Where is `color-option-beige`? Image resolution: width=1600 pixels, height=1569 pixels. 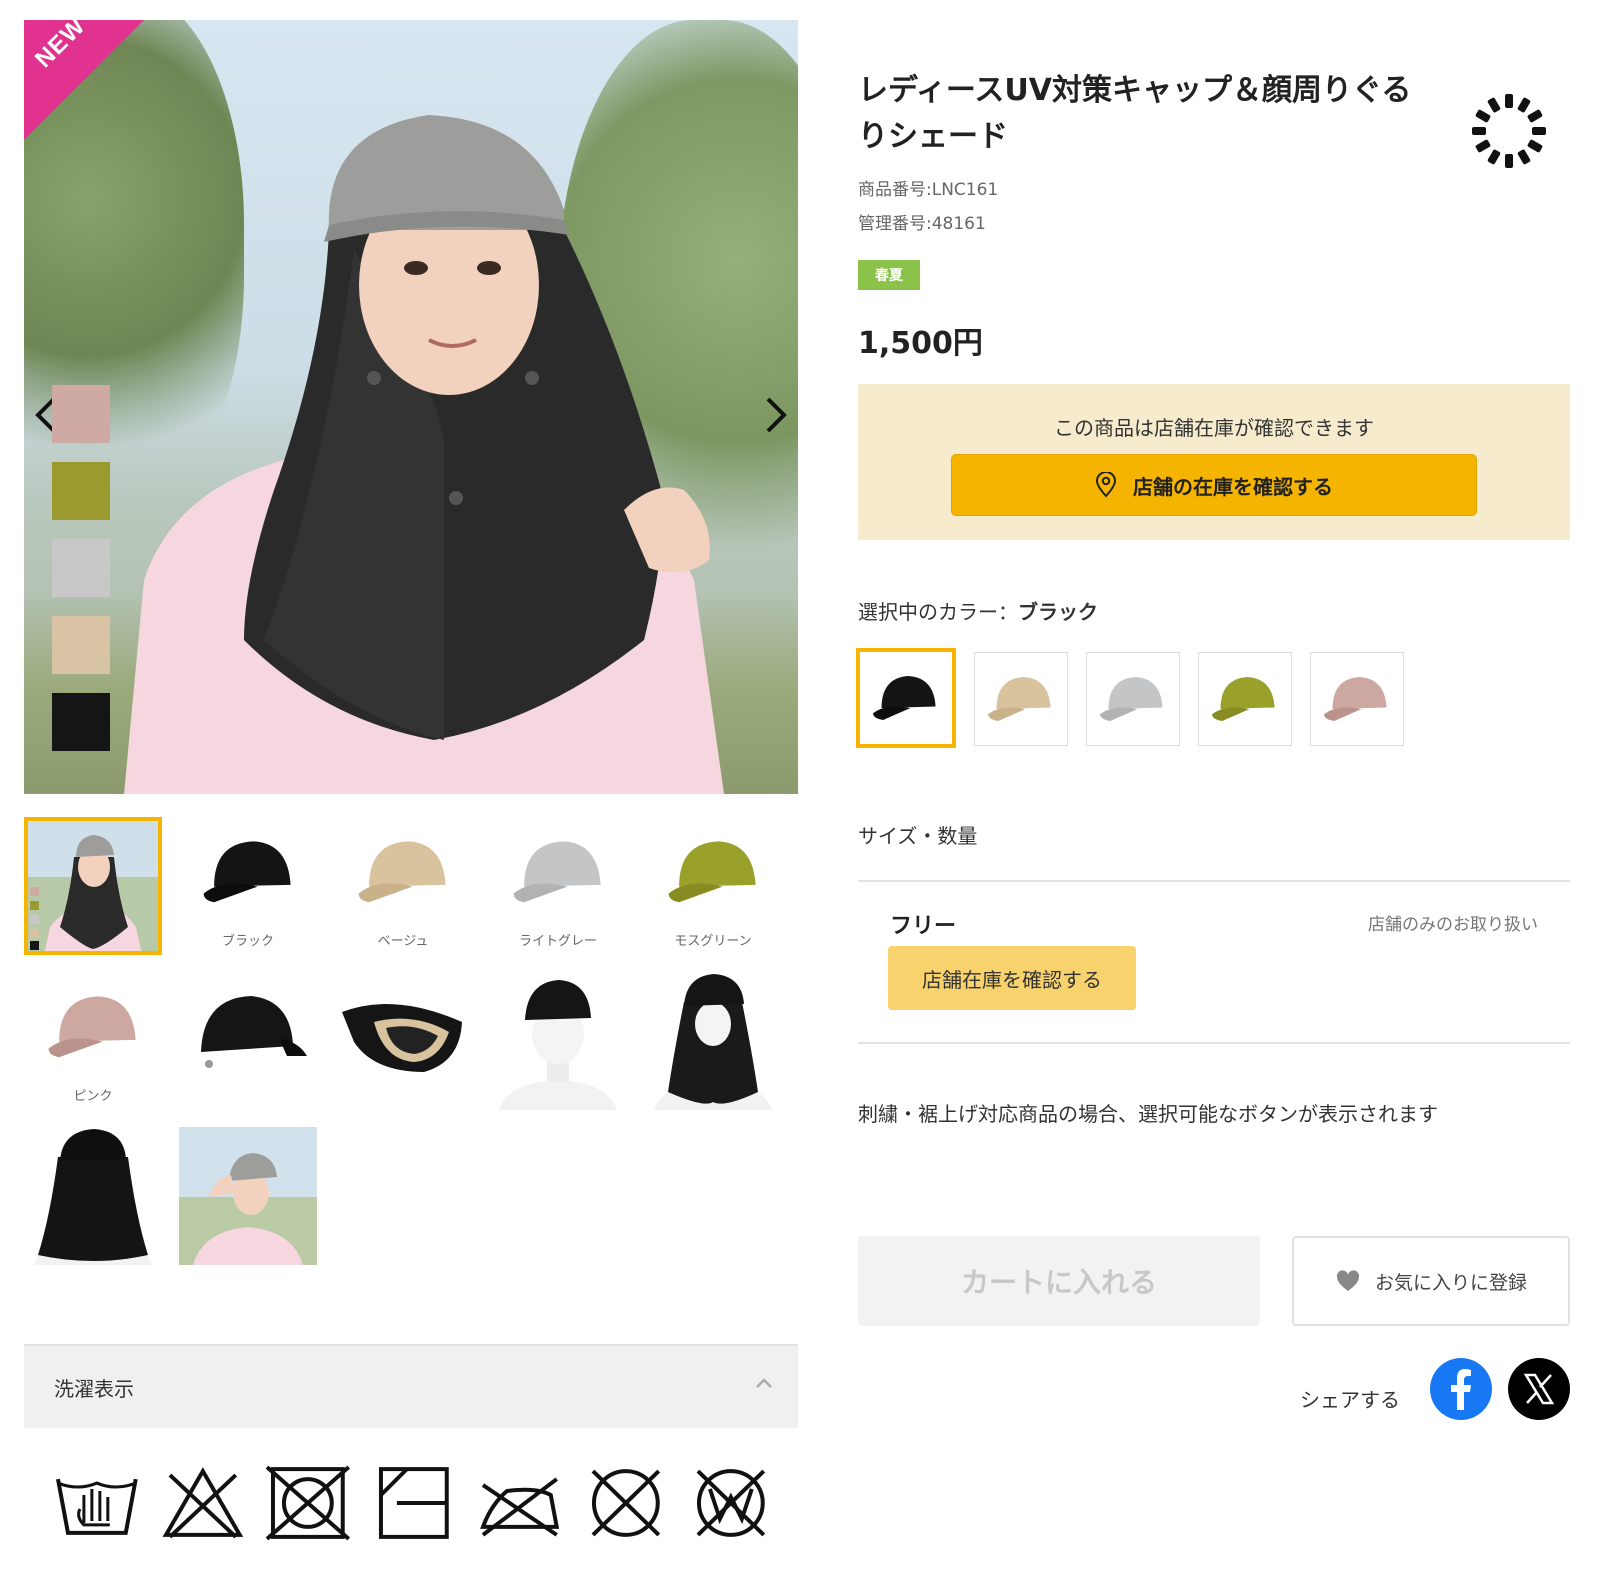 color-option-beige is located at coordinates (1021, 699).